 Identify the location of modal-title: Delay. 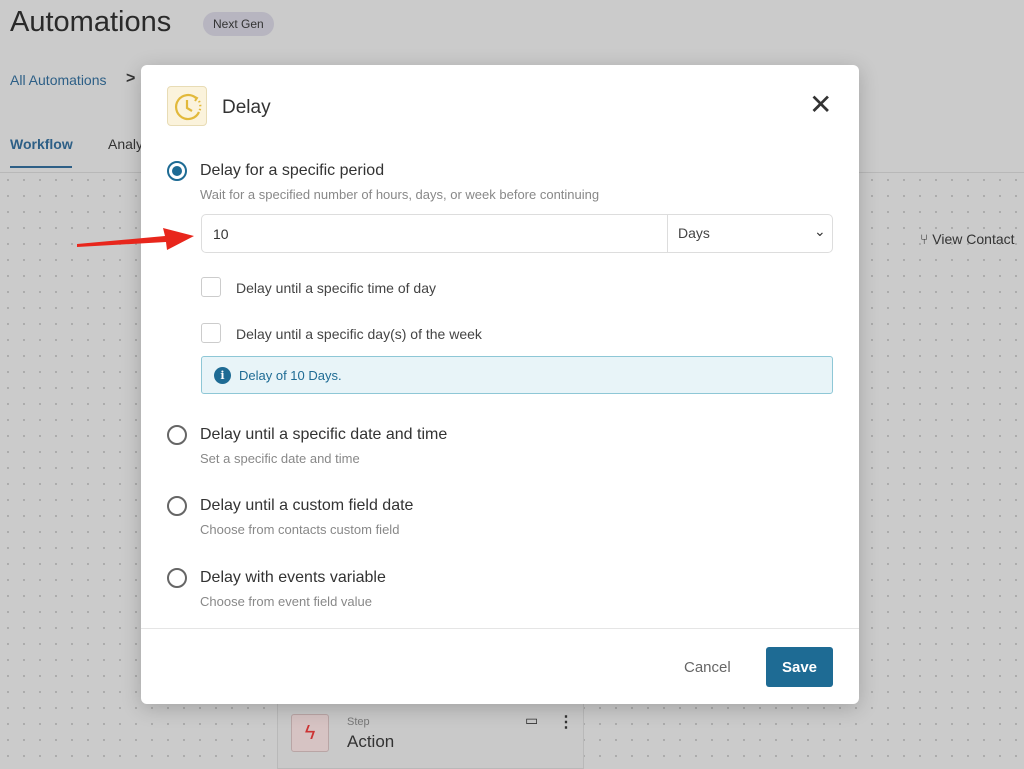
(246, 107).